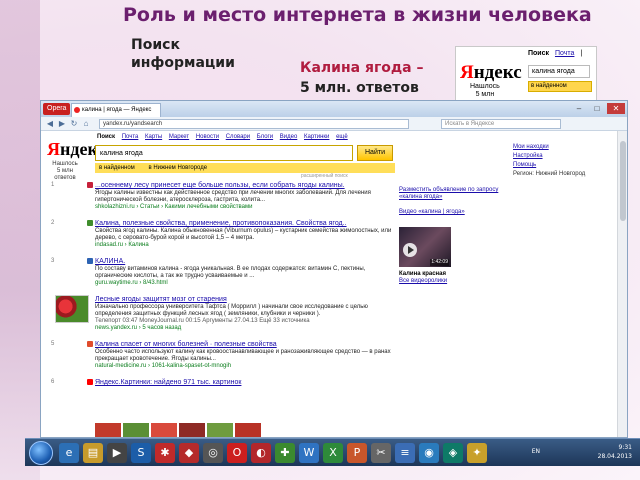 This screenshot has width=640, height=480. What do you see at coordinates (50, 124) in the screenshot?
I see `back-icon: ◀` at bounding box center [50, 124].